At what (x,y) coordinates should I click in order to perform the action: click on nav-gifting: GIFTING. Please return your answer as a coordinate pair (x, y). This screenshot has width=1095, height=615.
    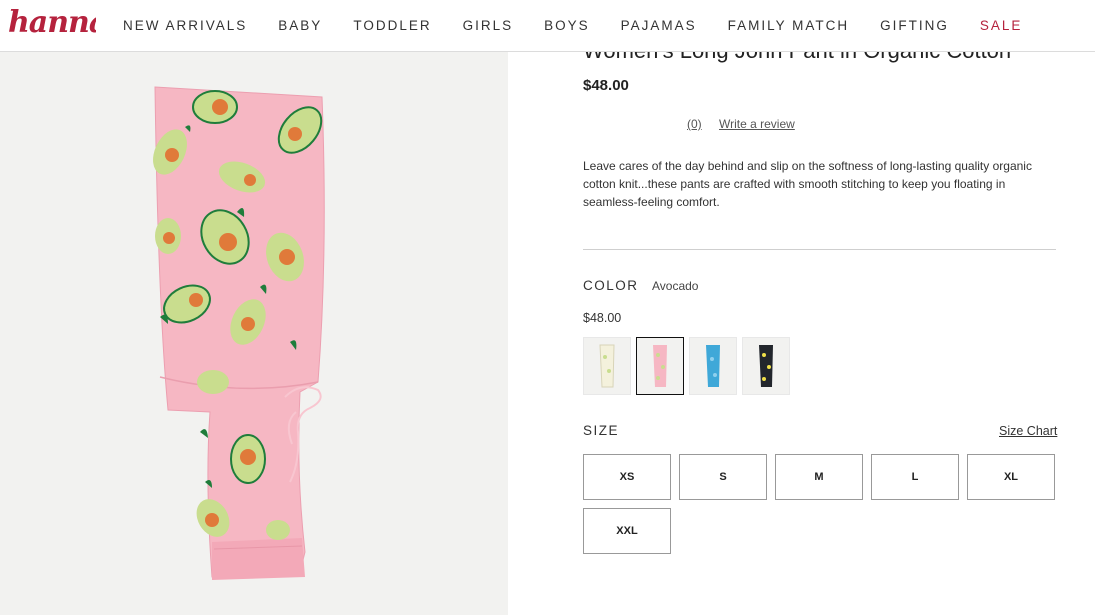
    Looking at the image, I should click on (914, 25).